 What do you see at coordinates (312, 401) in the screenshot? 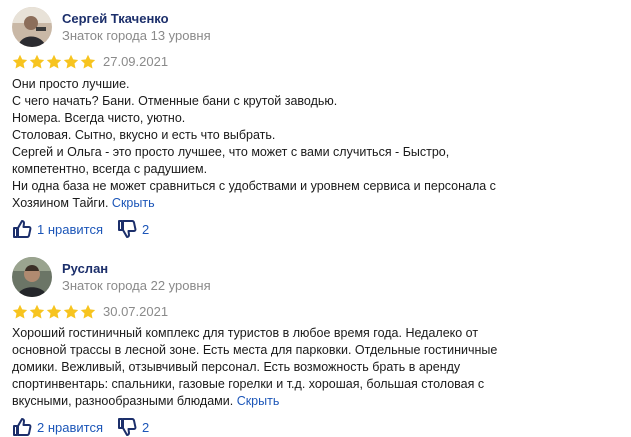
I see `review-line-last: вкусными, разнообразными блюдами. Скрыть` at bounding box center [312, 401].